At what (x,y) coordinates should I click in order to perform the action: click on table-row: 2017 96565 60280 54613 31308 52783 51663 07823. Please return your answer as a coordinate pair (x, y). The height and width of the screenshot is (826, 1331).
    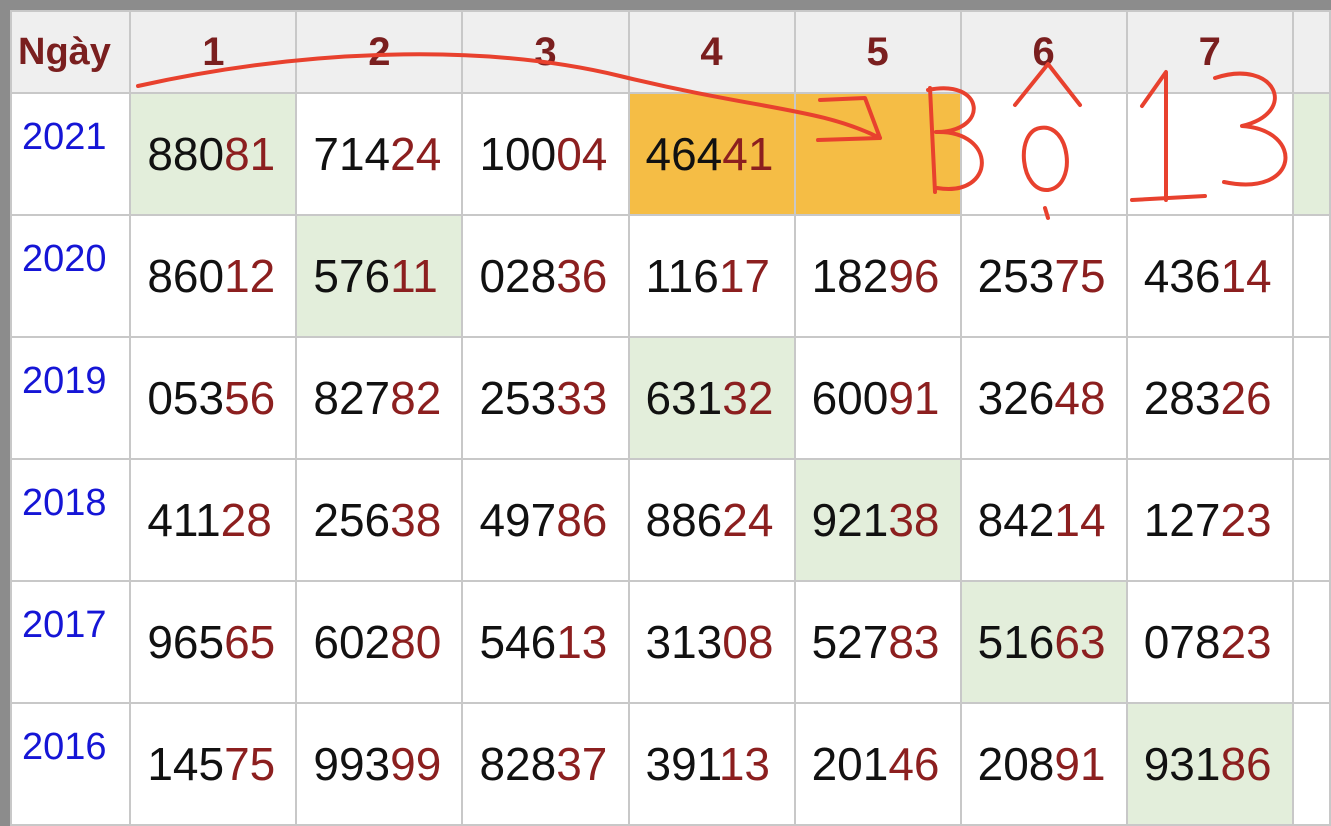
    Looking at the image, I should click on (670, 642).